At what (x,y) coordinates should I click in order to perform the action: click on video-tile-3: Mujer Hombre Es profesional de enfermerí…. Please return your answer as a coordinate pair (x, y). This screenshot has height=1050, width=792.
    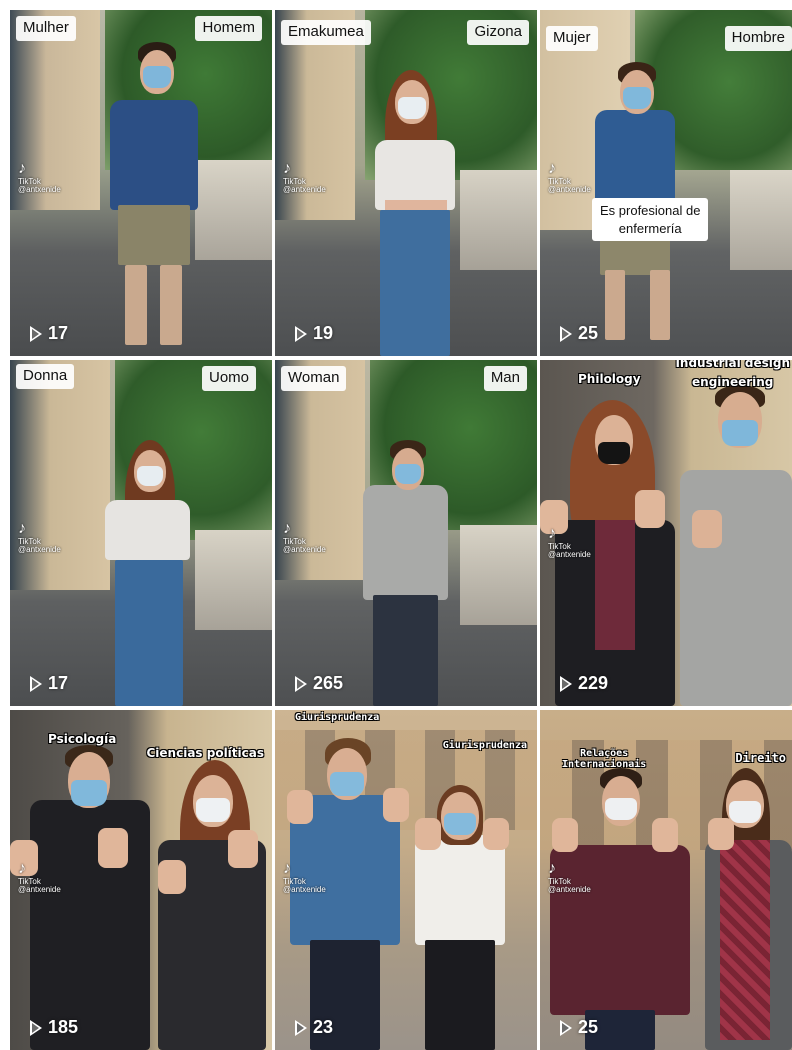
    Looking at the image, I should click on (666, 183).